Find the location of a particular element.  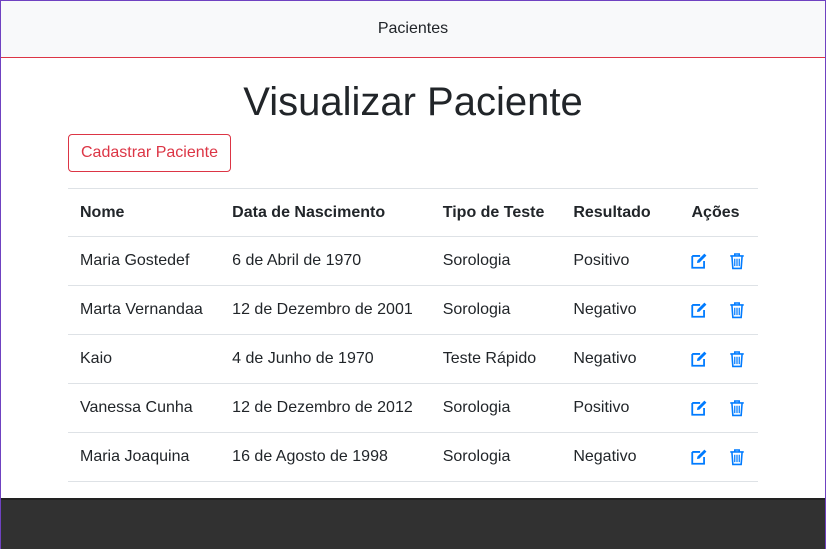

cell-dob: 12 de Dezembro de 2001 is located at coordinates (325, 310).